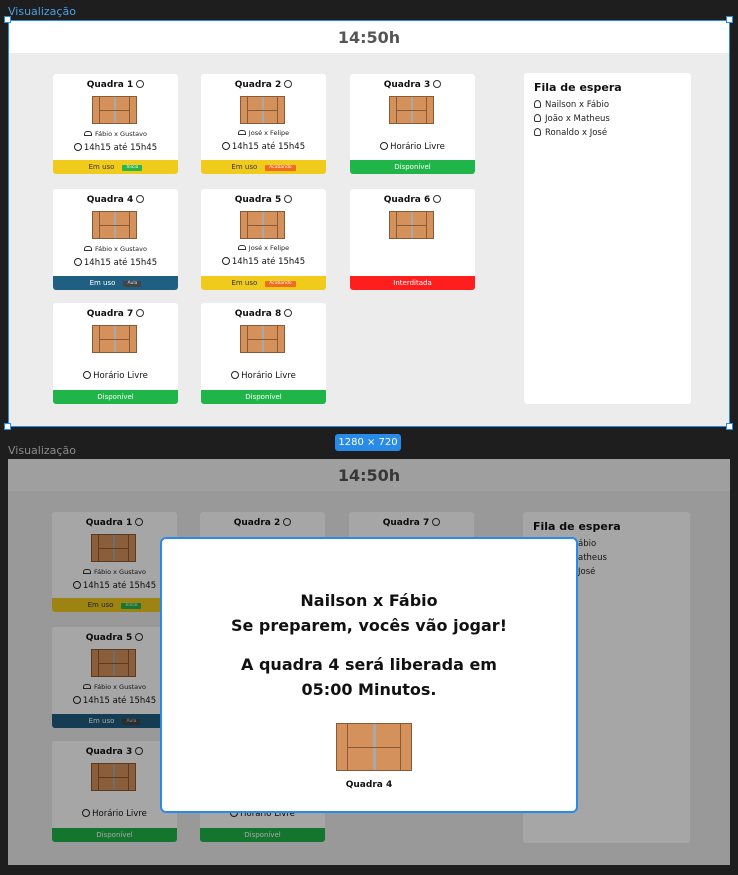 This screenshot has width=738, height=875. I want to click on court-card-7: Quadra 7 Horário Livre Disponível, so click(115, 353).